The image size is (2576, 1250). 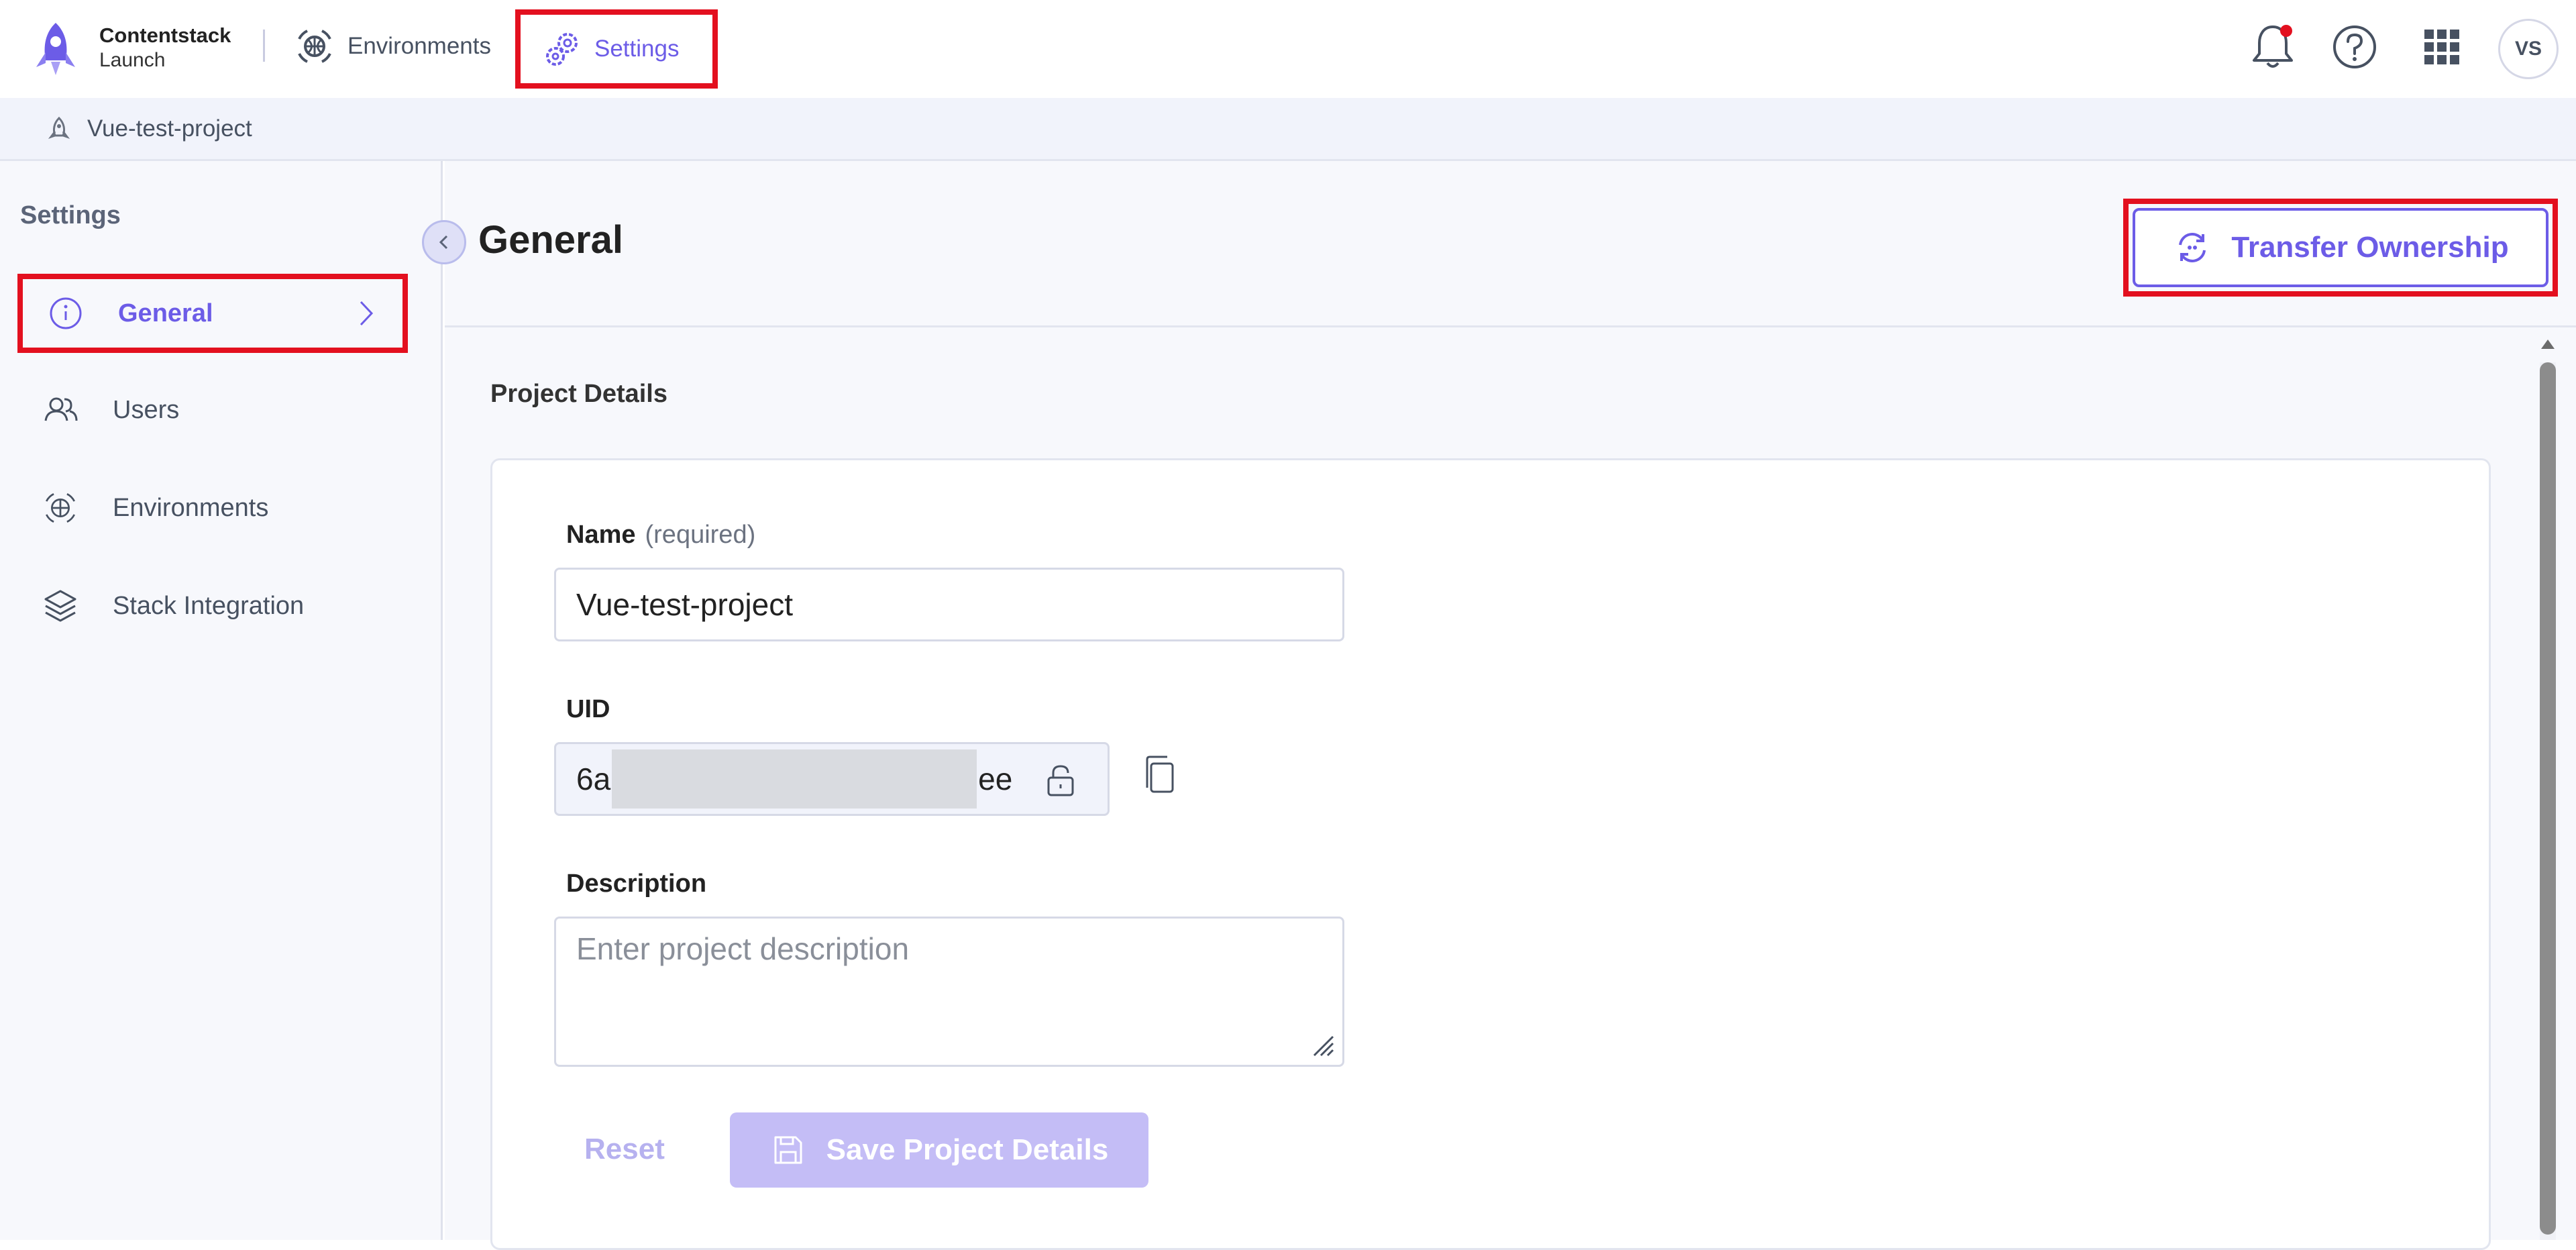 What do you see at coordinates (2442, 47) in the screenshot?
I see `app-grid-icon` at bounding box center [2442, 47].